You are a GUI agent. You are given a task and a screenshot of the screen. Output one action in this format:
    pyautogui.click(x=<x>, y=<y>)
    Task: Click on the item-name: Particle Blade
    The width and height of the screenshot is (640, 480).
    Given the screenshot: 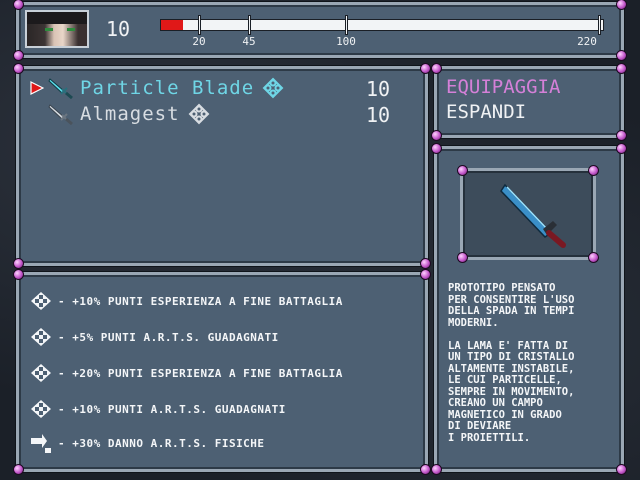 What is the action you would take?
    pyautogui.click(x=167, y=88)
    